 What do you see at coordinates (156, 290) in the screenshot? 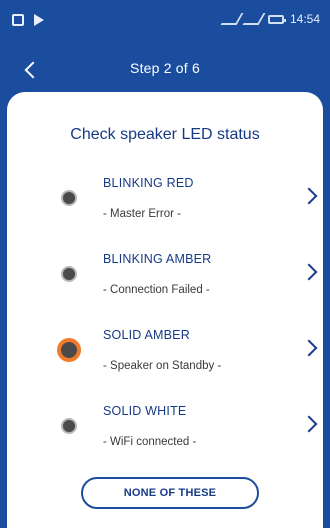
I see `option-description: - Connection Failed -` at bounding box center [156, 290].